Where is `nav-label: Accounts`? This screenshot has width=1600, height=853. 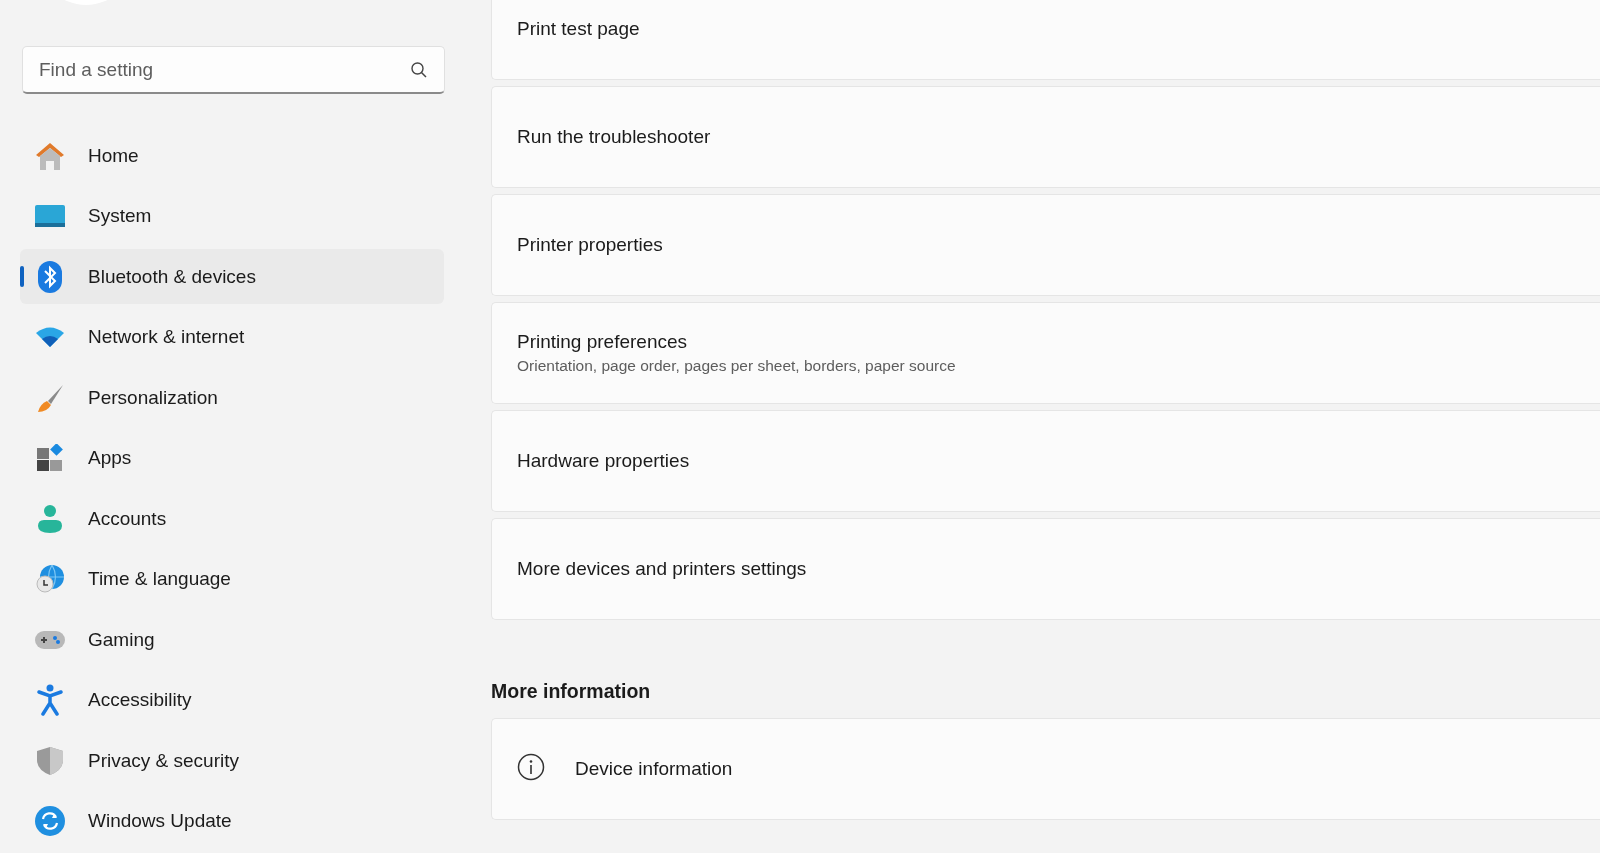
nav-label: Accounts is located at coordinates (127, 518).